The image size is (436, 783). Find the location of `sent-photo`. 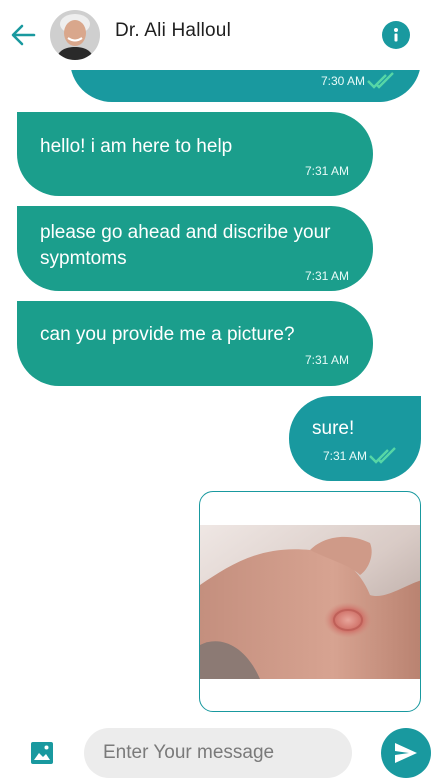

sent-photo is located at coordinates (310, 602).